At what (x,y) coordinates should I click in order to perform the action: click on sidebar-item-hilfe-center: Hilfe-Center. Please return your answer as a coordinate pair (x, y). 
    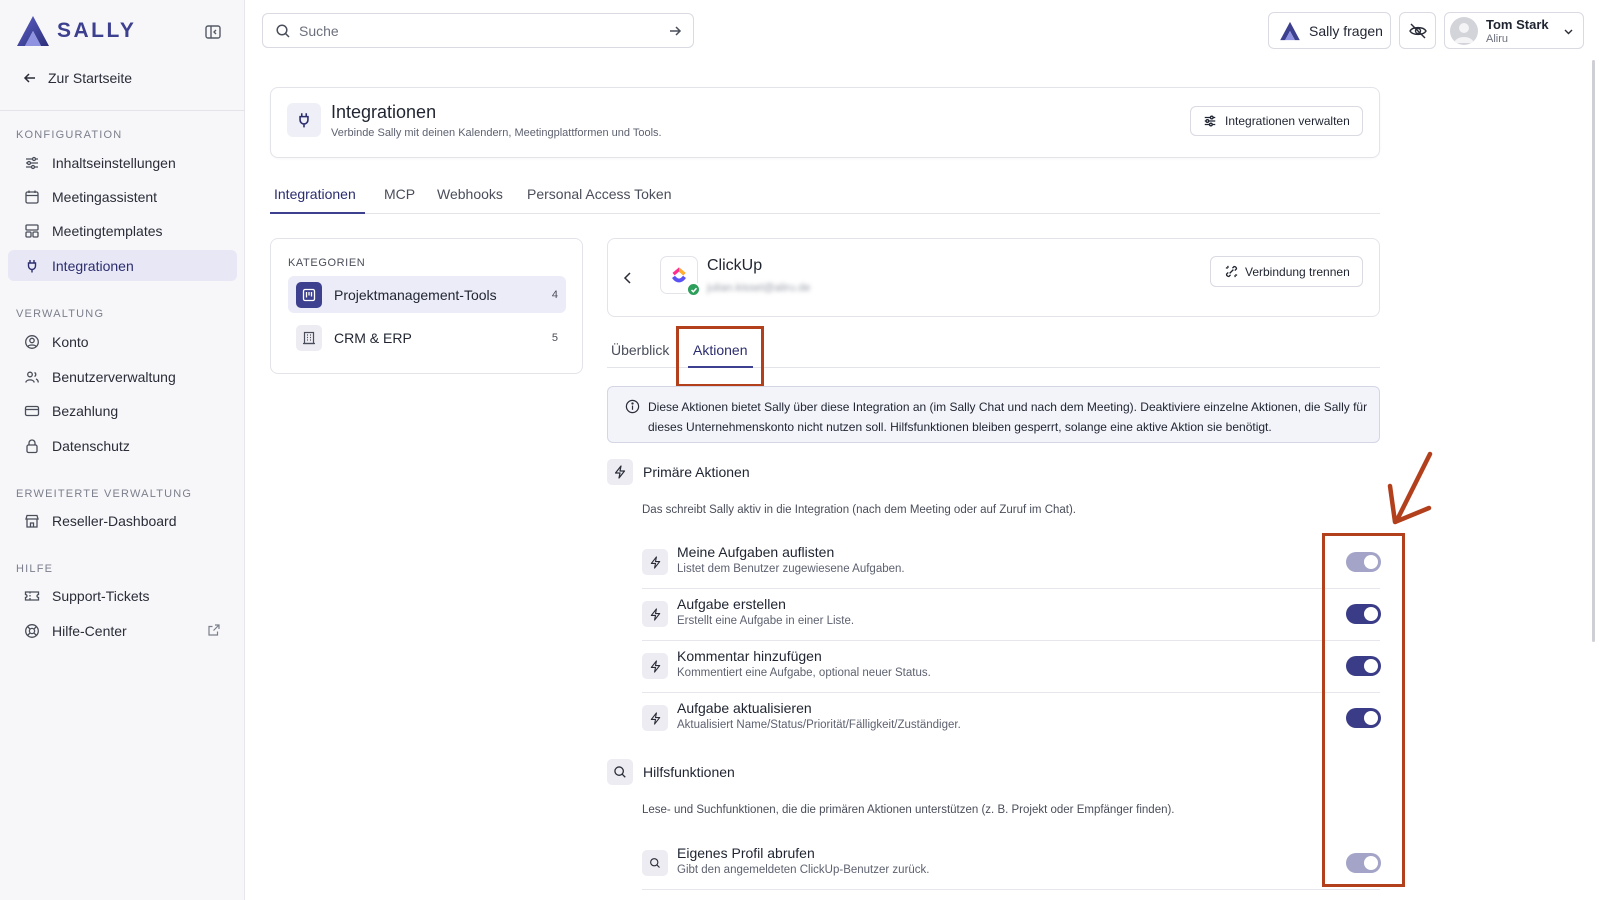
    Looking at the image, I should click on (122, 630).